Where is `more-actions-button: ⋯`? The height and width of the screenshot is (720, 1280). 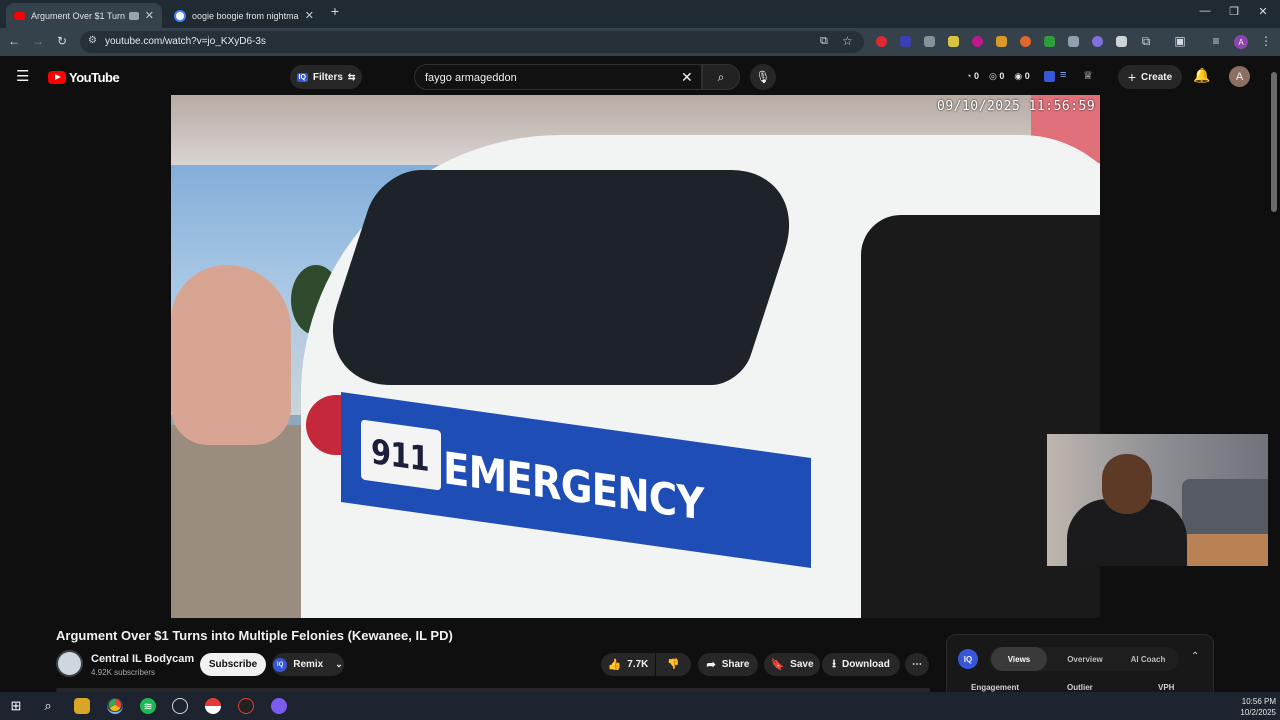
more-actions-button: ⋯ is located at coordinates (917, 664).